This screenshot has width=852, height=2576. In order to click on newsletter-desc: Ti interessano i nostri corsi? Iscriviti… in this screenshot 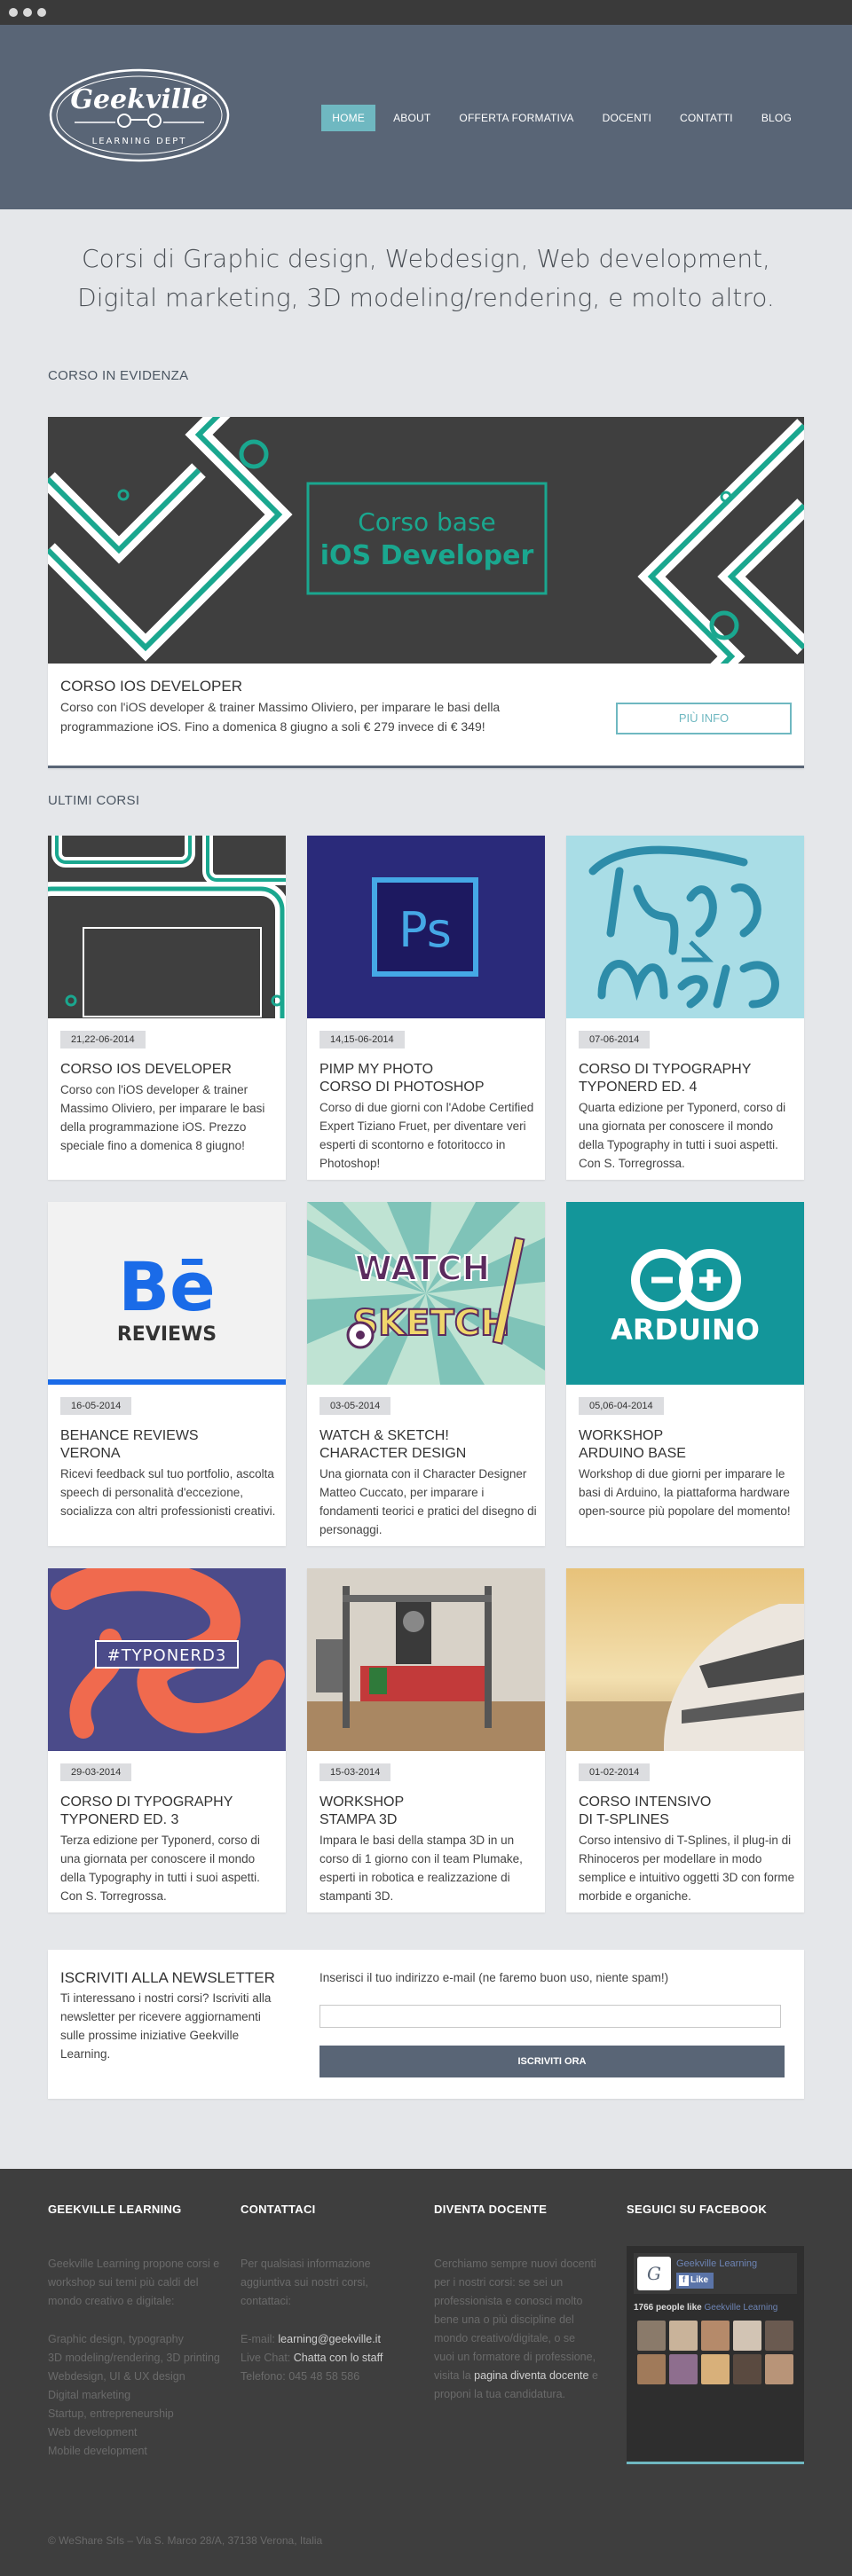, I will do `click(166, 2026)`.